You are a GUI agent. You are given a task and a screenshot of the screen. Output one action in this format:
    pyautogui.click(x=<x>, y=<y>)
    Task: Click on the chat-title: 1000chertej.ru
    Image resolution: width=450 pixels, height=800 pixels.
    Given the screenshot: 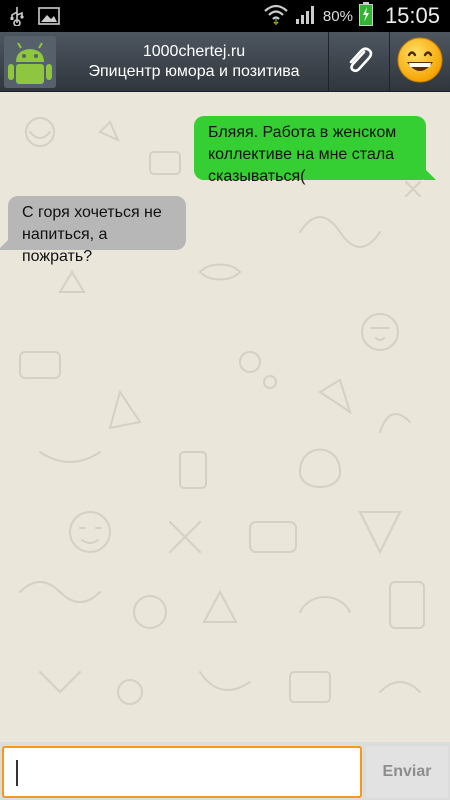 What is the action you would take?
    pyautogui.click(x=194, y=51)
    